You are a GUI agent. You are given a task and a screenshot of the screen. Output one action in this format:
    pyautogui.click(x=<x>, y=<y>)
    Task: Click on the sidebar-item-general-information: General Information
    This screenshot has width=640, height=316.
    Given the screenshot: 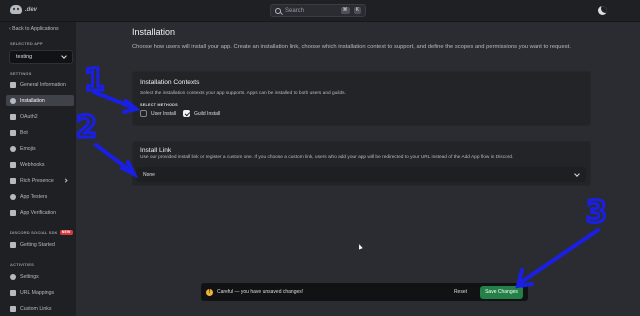 What is the action you would take?
    pyautogui.click(x=40, y=84)
    